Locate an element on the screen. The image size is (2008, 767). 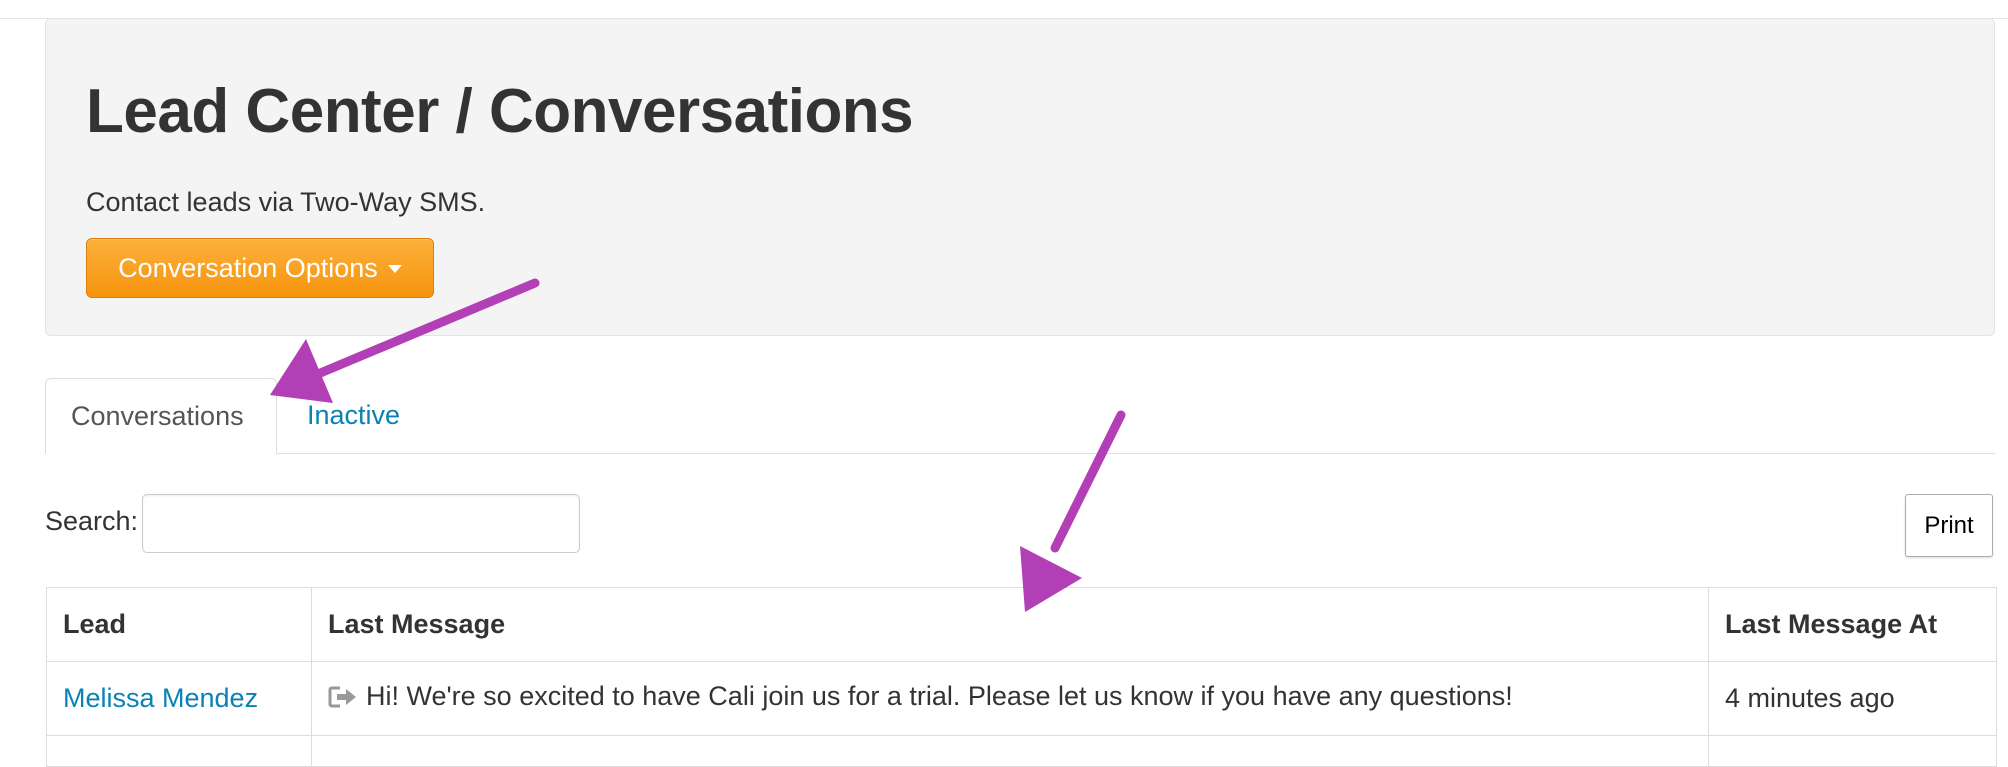
table-header-row: Lead Last Message Last Message At is located at coordinates (1021, 624).